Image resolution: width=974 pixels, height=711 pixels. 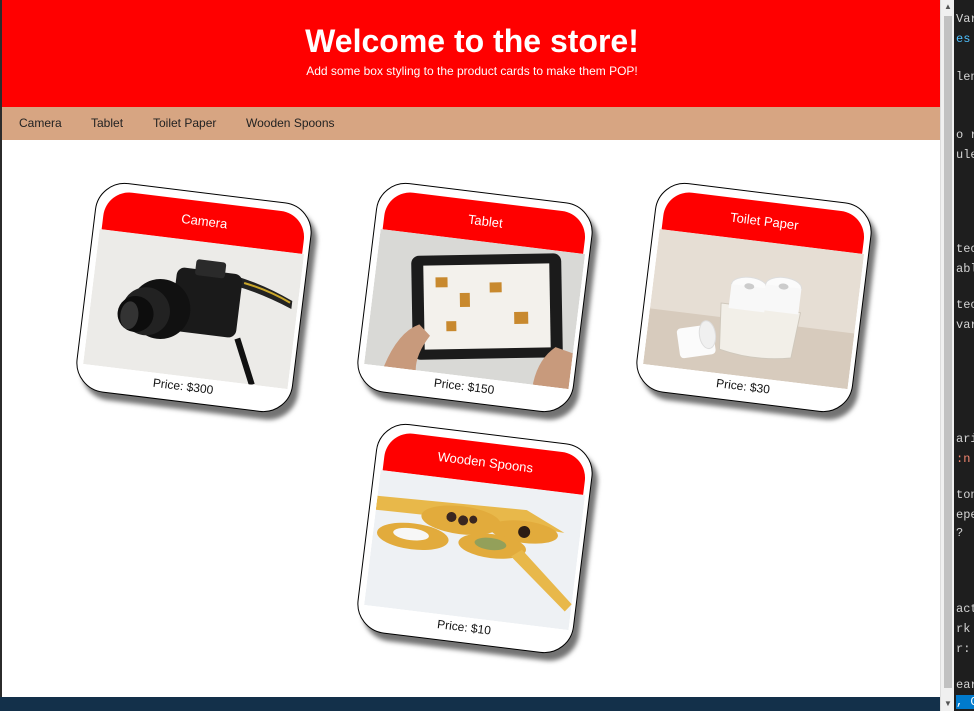 I want to click on nav-link-toilet-paper: Toilet Paper, so click(x=184, y=123).